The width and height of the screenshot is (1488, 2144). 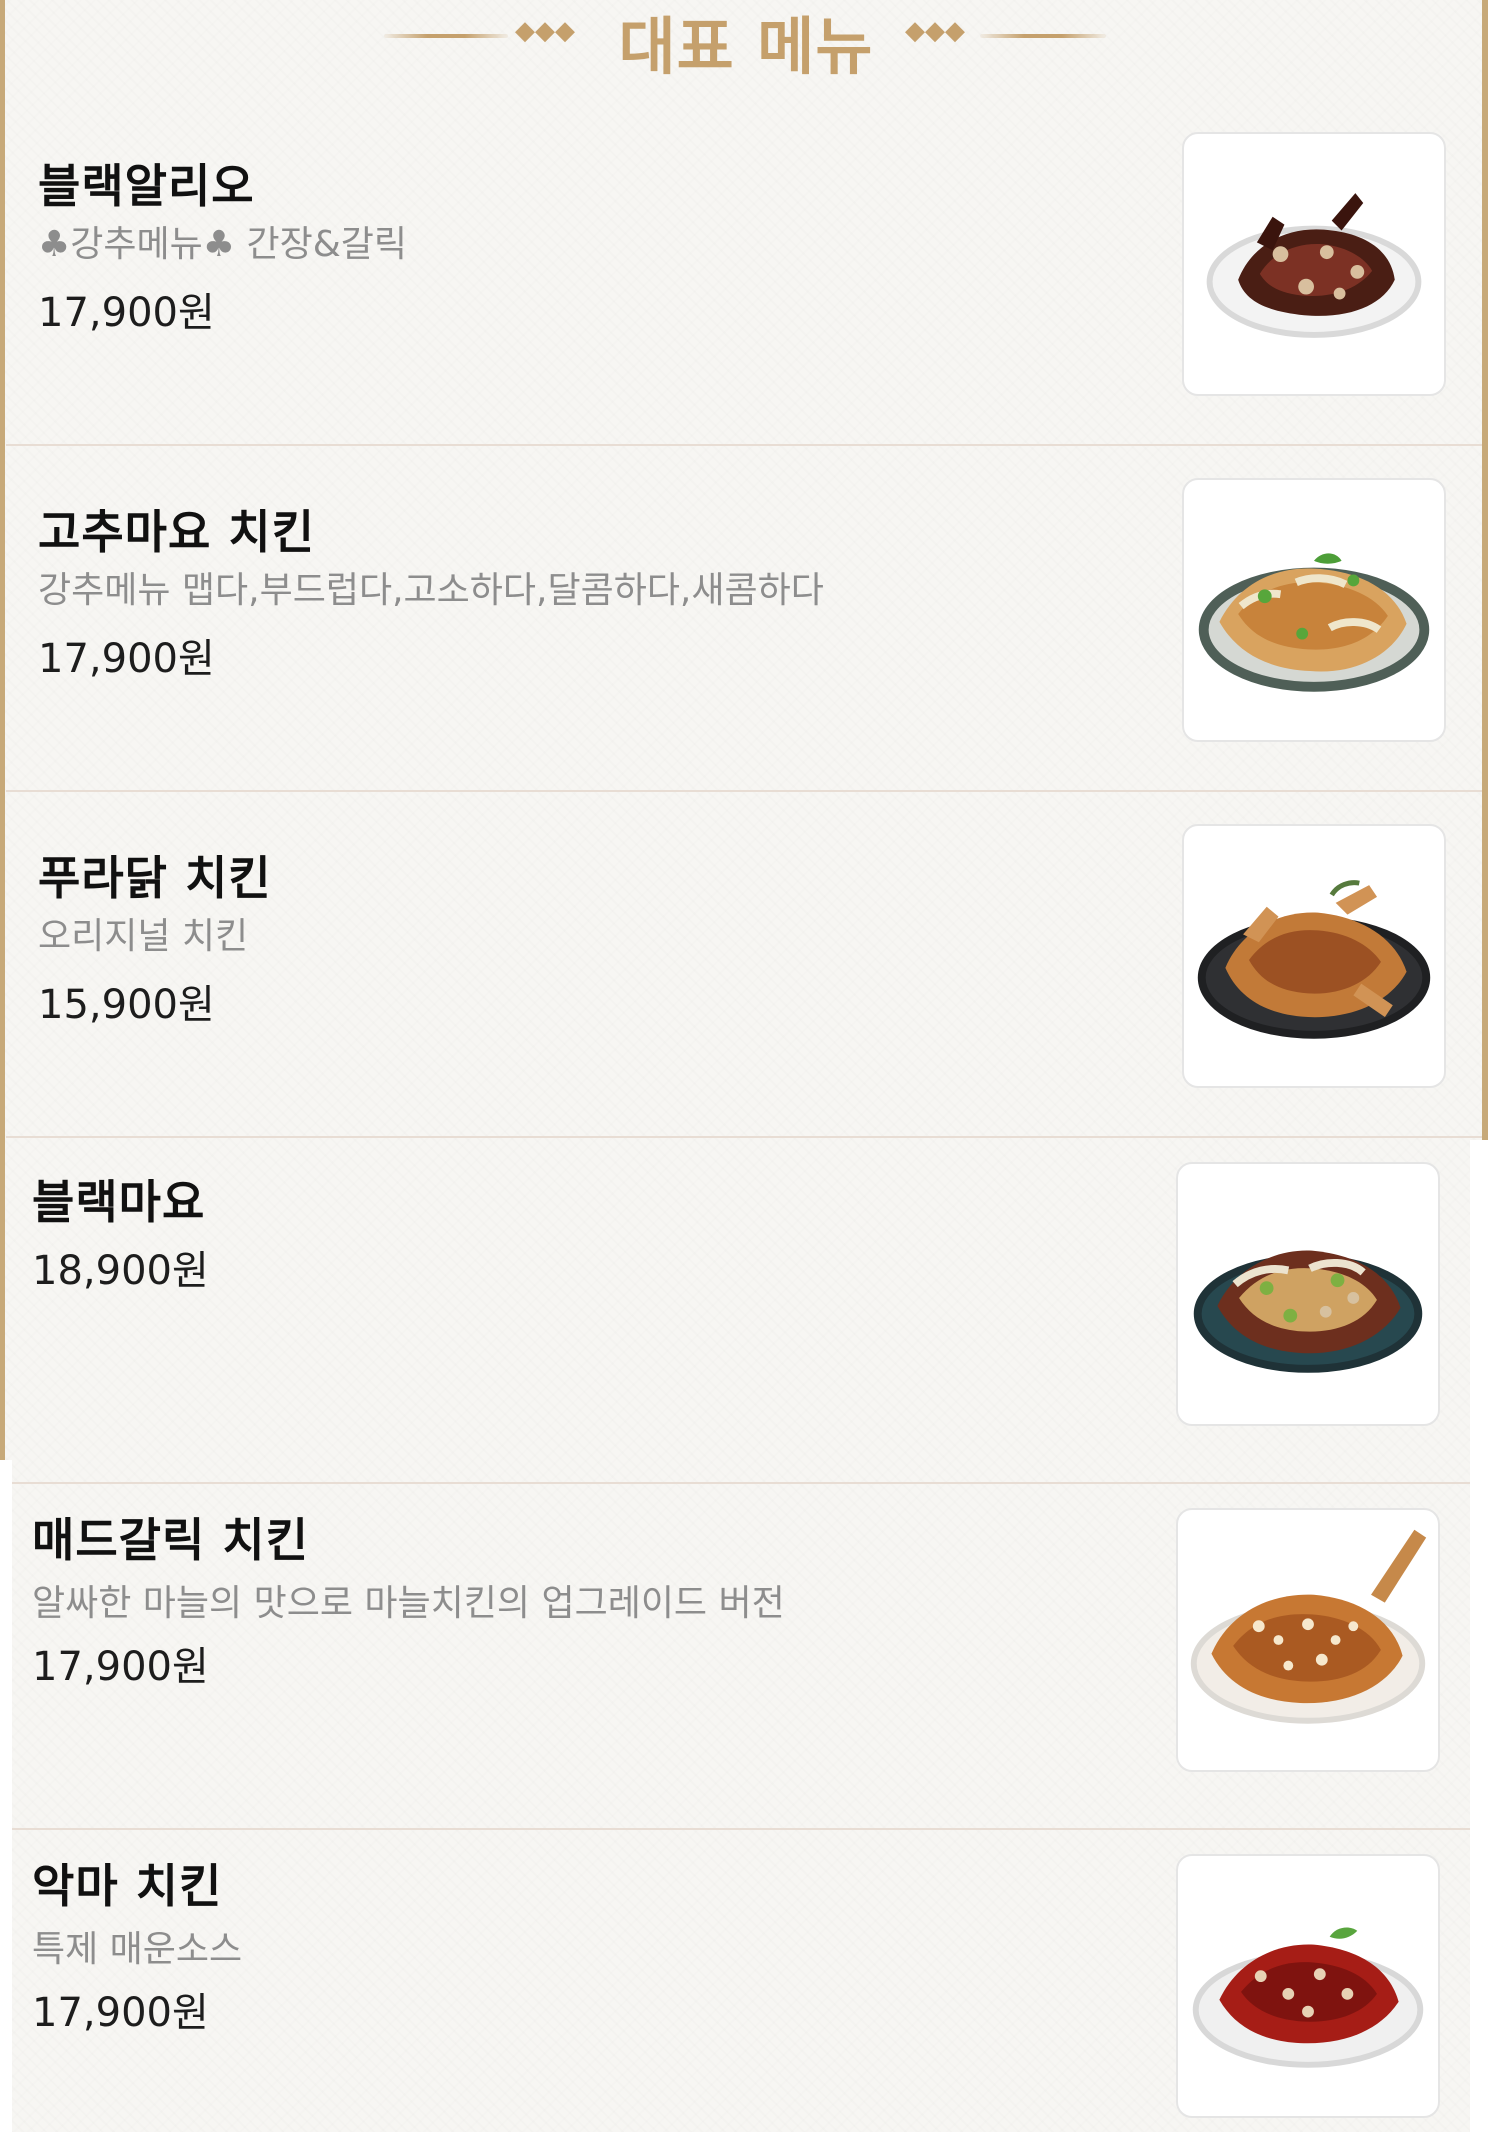 What do you see at coordinates (6, 1802) in the screenshot?
I see `left-white-strip` at bounding box center [6, 1802].